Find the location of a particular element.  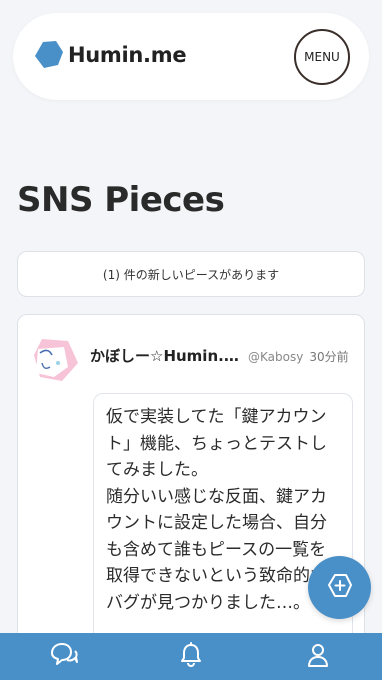

nav-profile is located at coordinates (318, 656).